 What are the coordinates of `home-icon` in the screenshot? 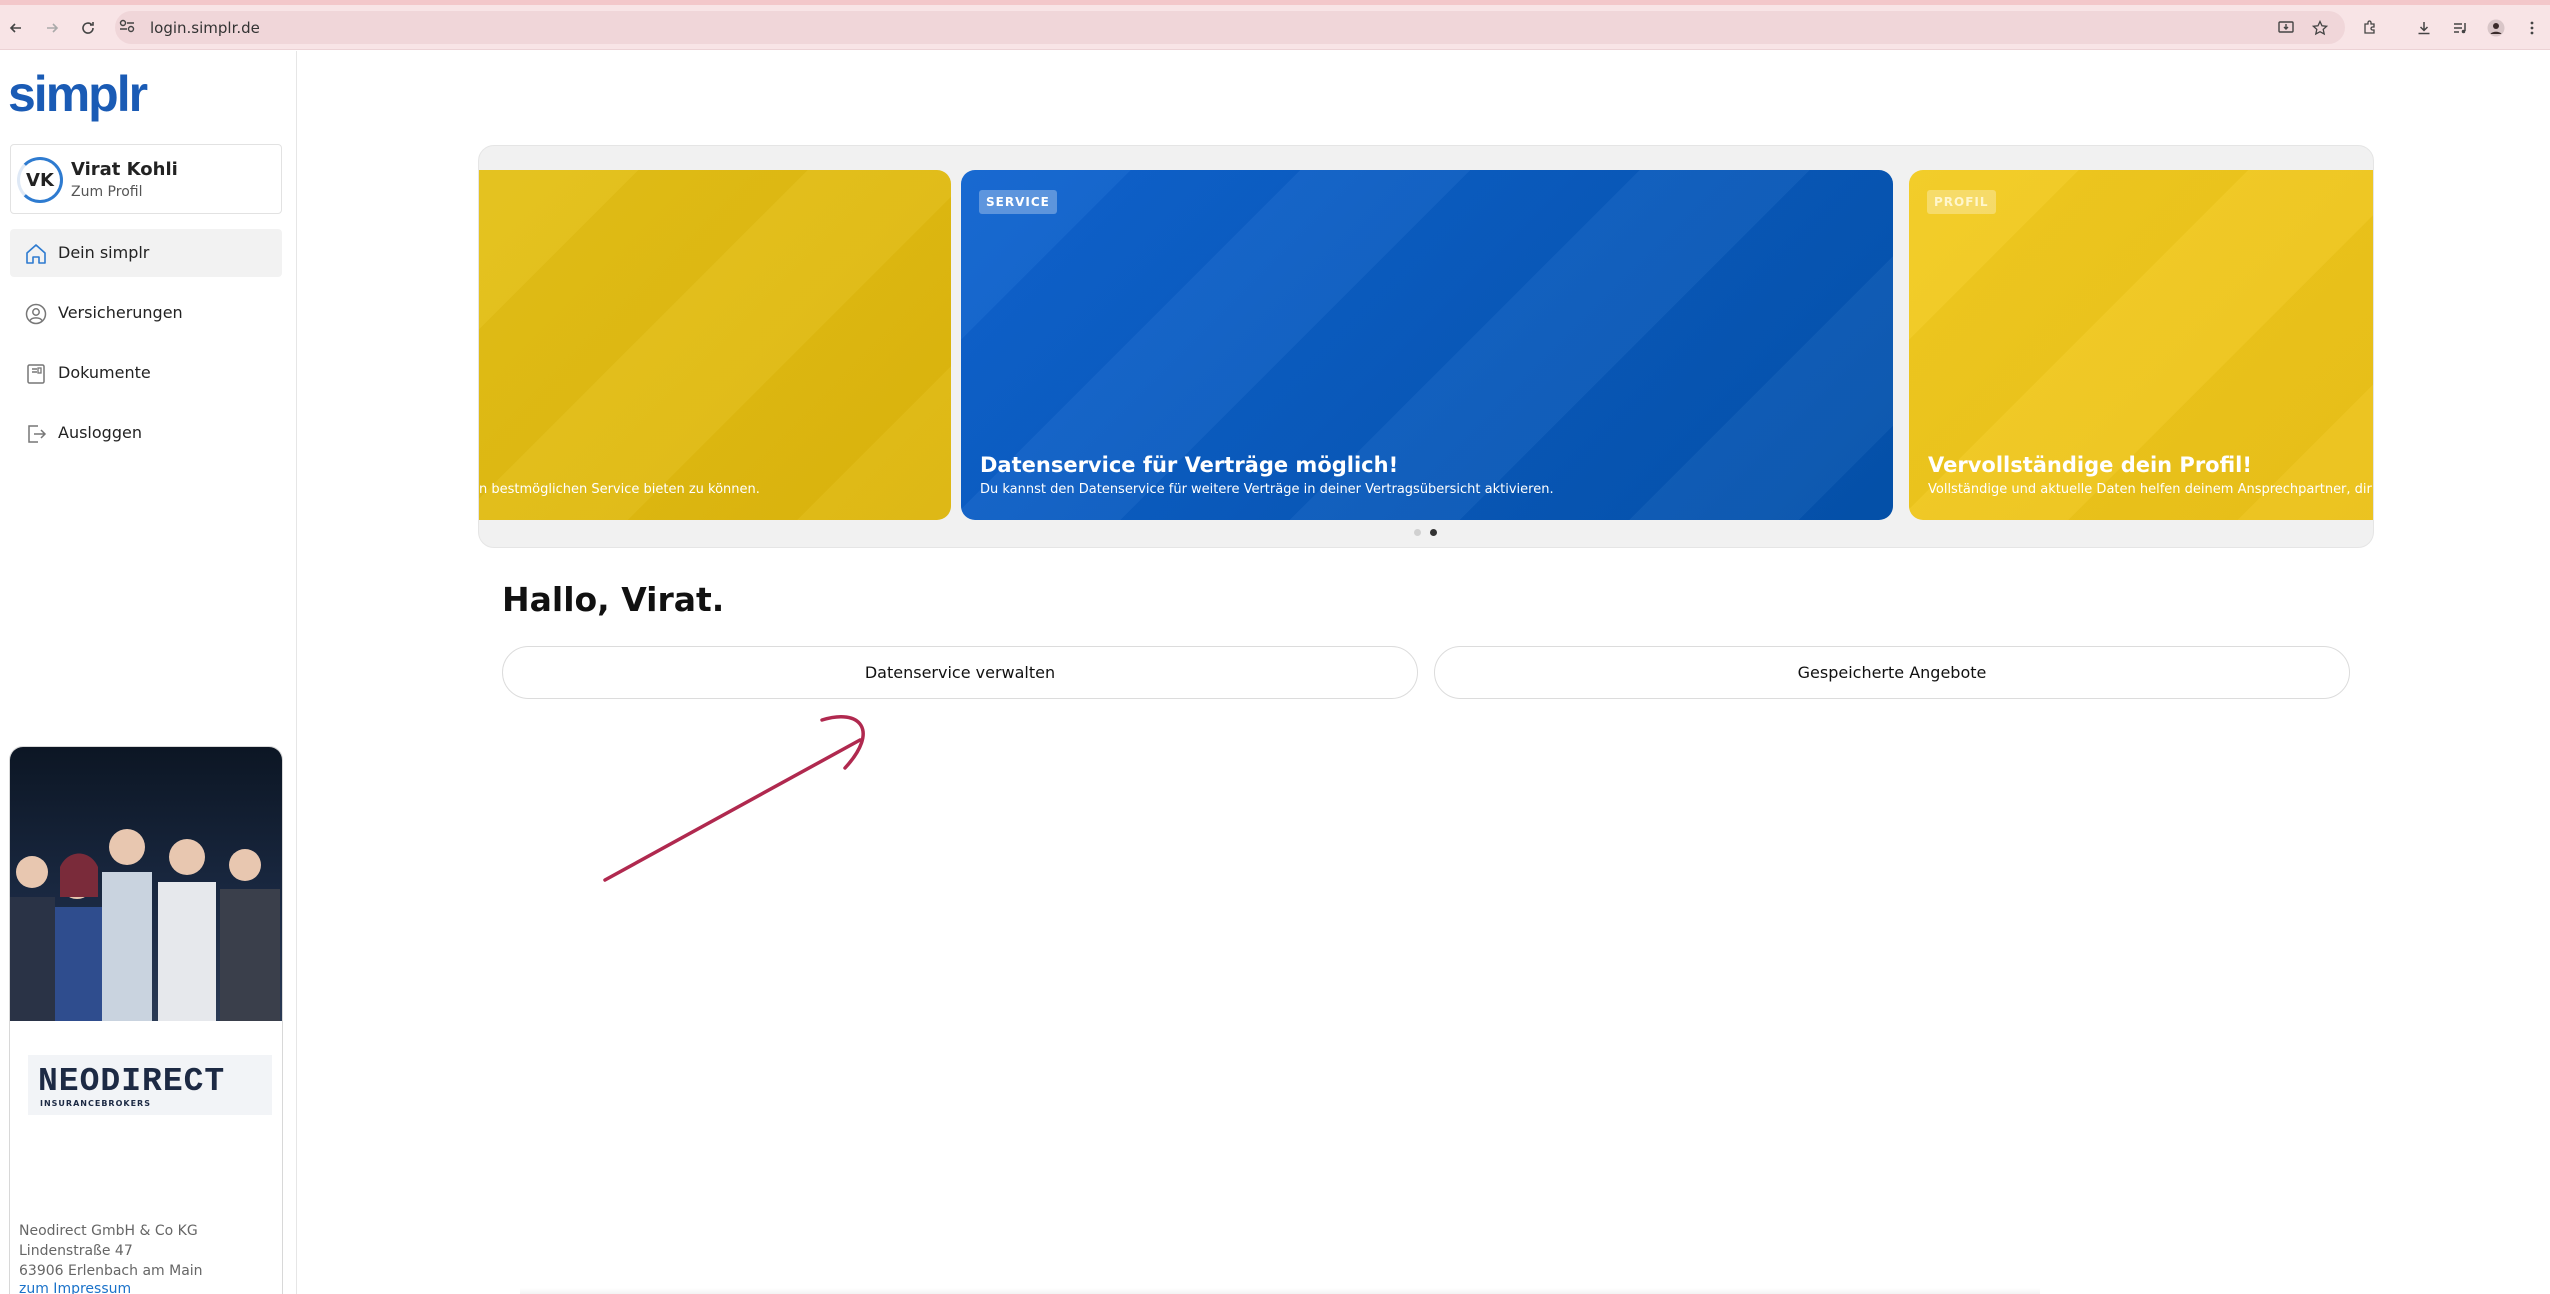 It's located at (36, 254).